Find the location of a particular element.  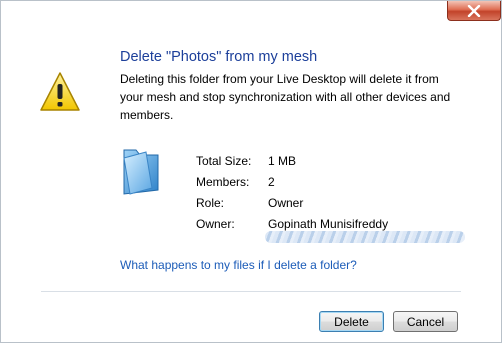

role-label: Role: is located at coordinates (210, 202).